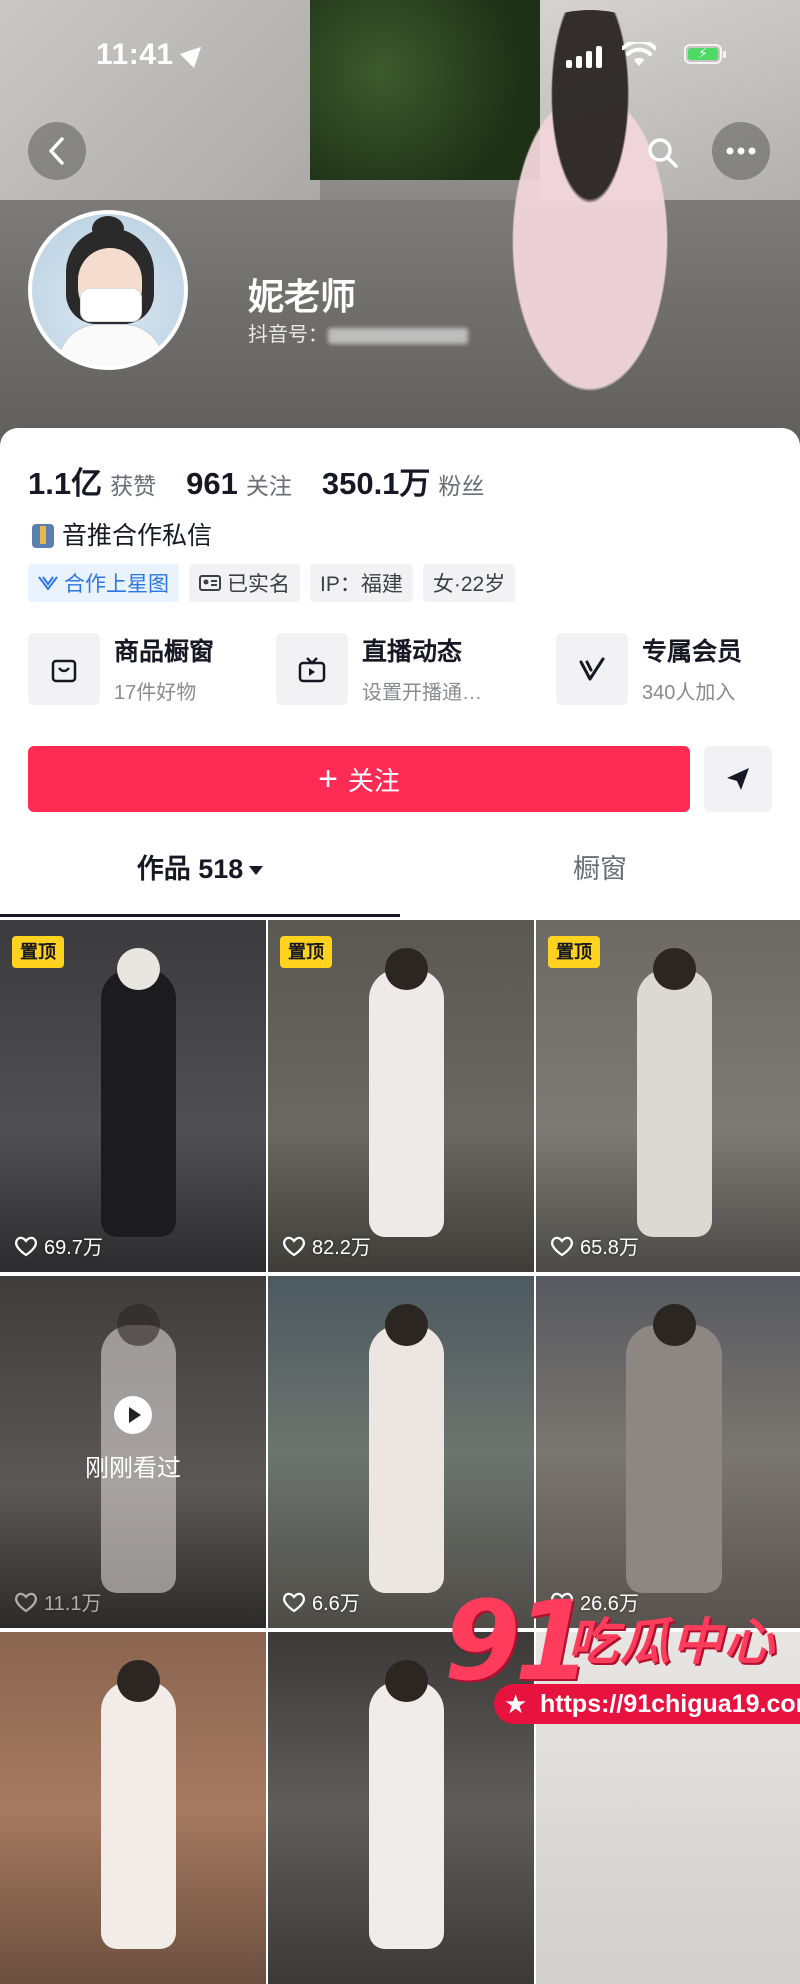 The image size is (800, 1984). I want to click on shopping-bag-icon, so click(64, 670).